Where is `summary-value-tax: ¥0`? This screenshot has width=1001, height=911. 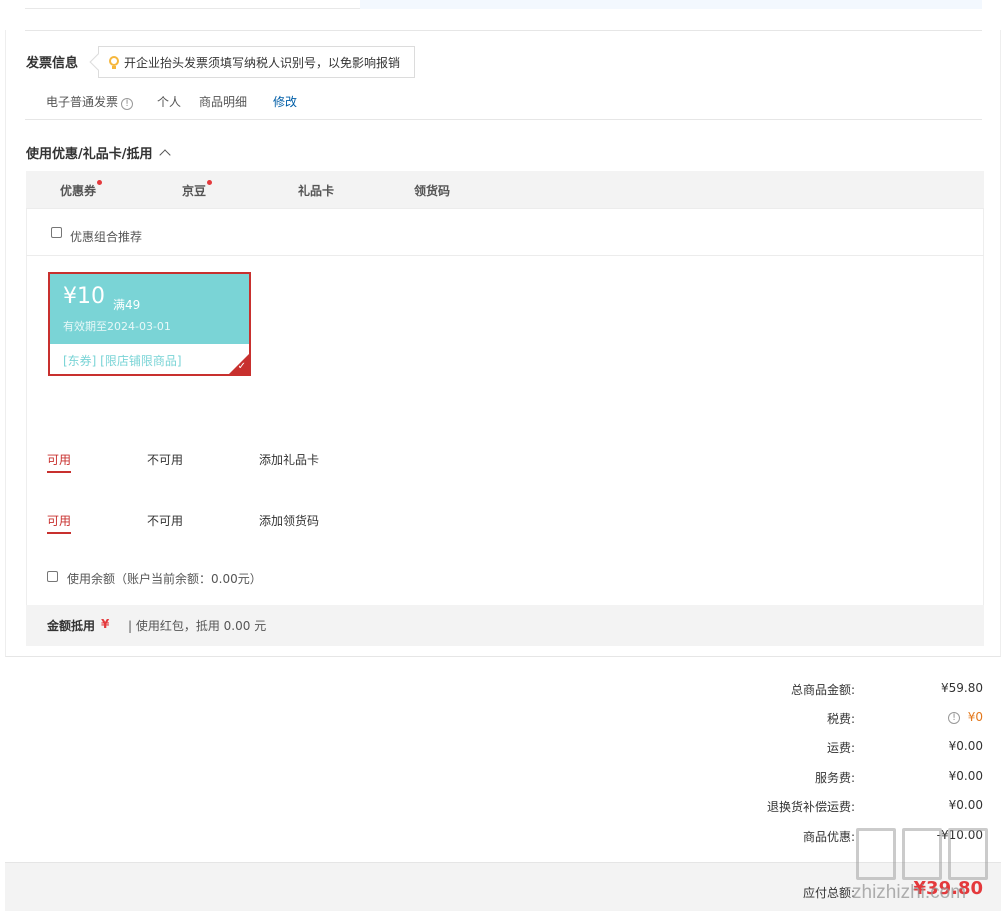 summary-value-tax: ¥0 is located at coordinates (975, 717).